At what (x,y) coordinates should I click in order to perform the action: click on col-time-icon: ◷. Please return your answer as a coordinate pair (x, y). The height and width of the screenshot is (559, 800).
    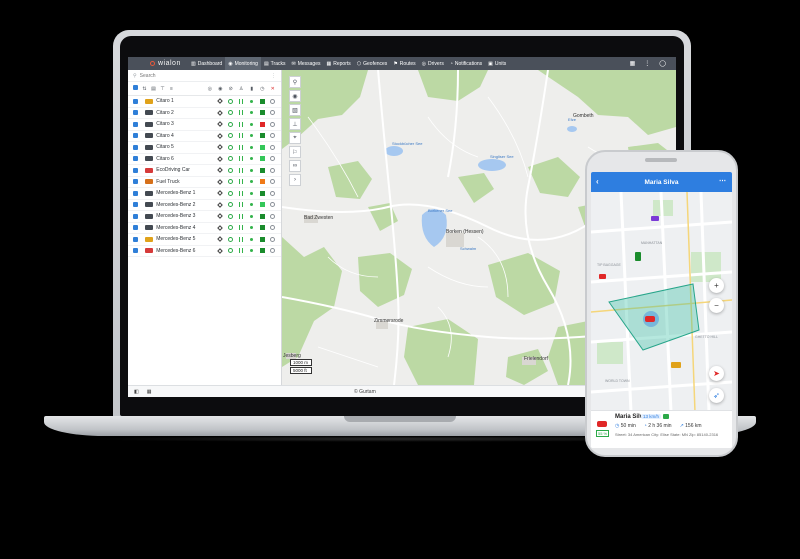
    Looking at the image, I should click on (262, 89).